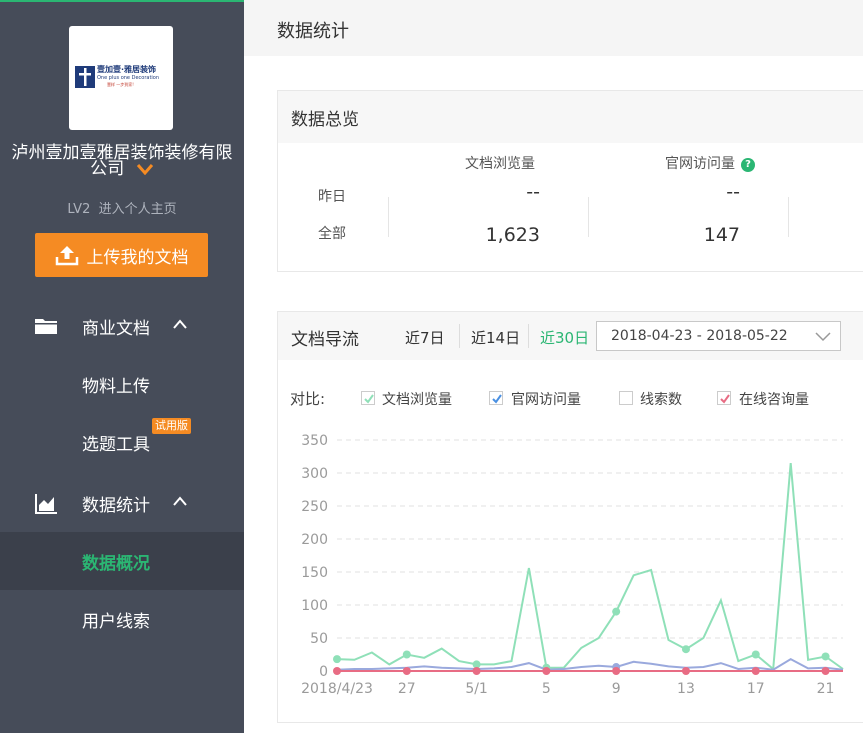  What do you see at coordinates (137, 257) in the screenshot?
I see `upload-button-label: 上传我的文档` at bounding box center [137, 257].